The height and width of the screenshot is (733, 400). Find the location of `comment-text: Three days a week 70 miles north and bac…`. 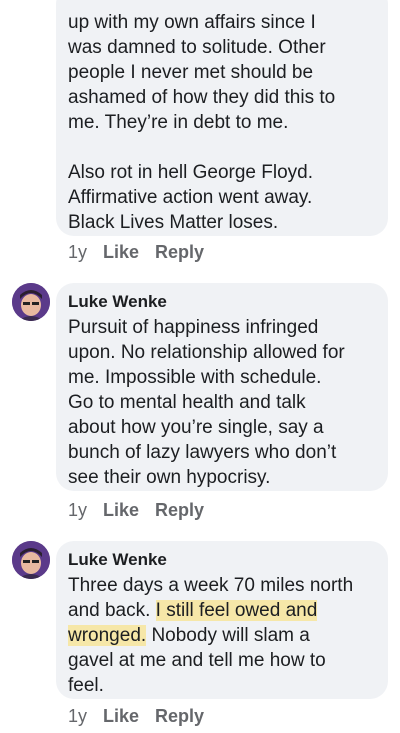

comment-text: Three days a week 70 miles north and bac… is located at coordinates (222, 635).